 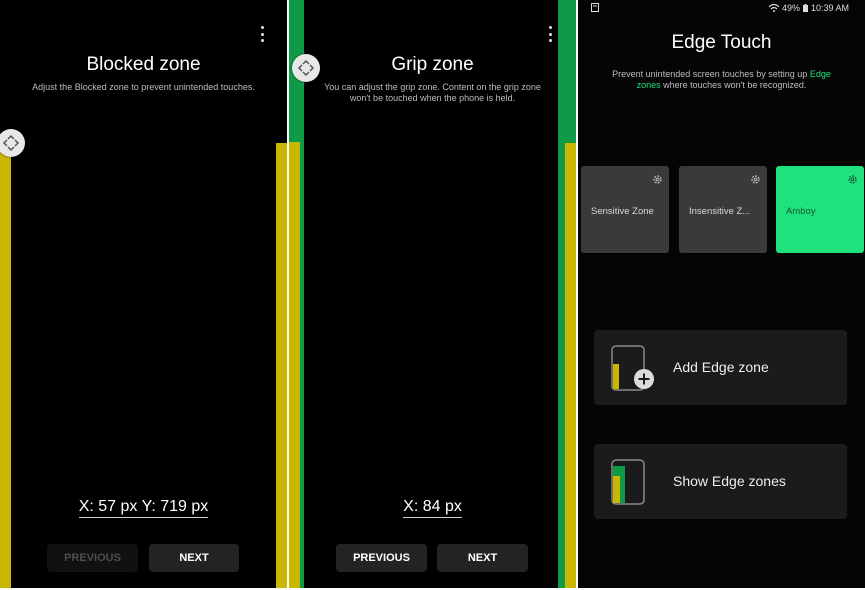 What do you see at coordinates (628, 482) in the screenshot?
I see `show-edge-zones-icon` at bounding box center [628, 482].